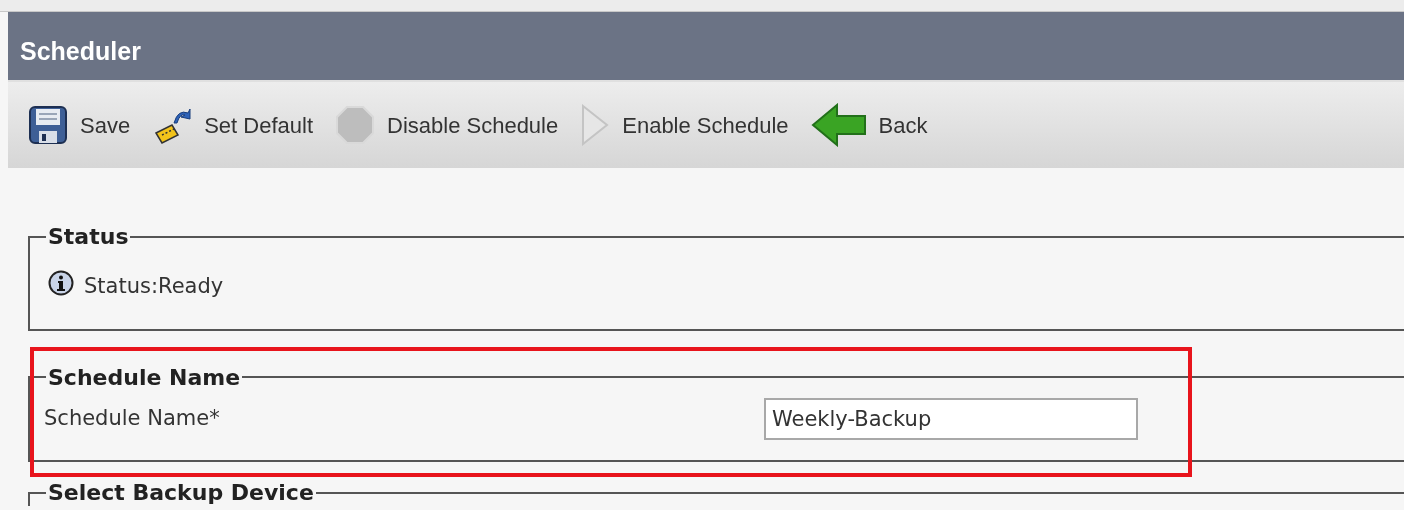 Image resolution: width=1404 pixels, height=510 pixels. Describe the element at coordinates (80, 51) in the screenshot. I see `window-title: Scheduler` at that location.